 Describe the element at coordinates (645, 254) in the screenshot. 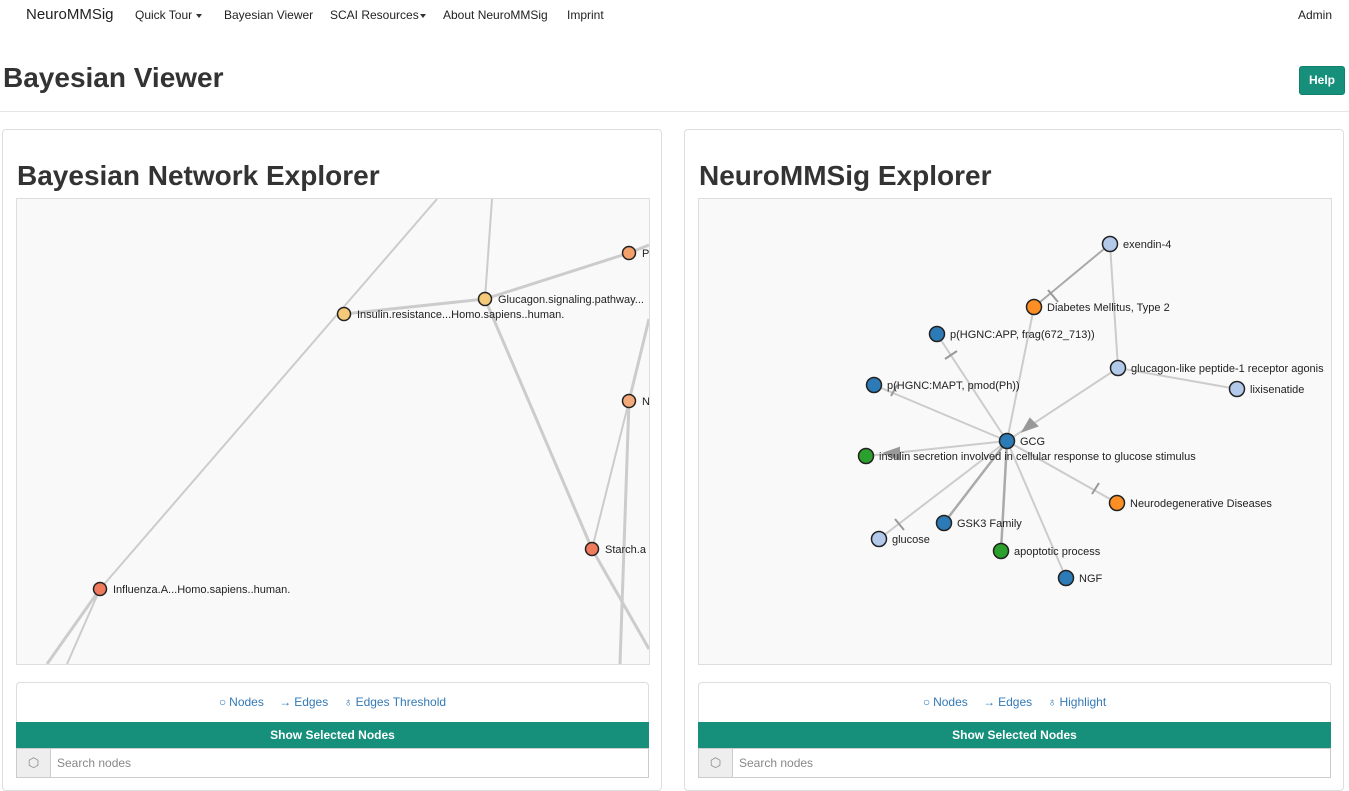

I see `node-label: P` at that location.